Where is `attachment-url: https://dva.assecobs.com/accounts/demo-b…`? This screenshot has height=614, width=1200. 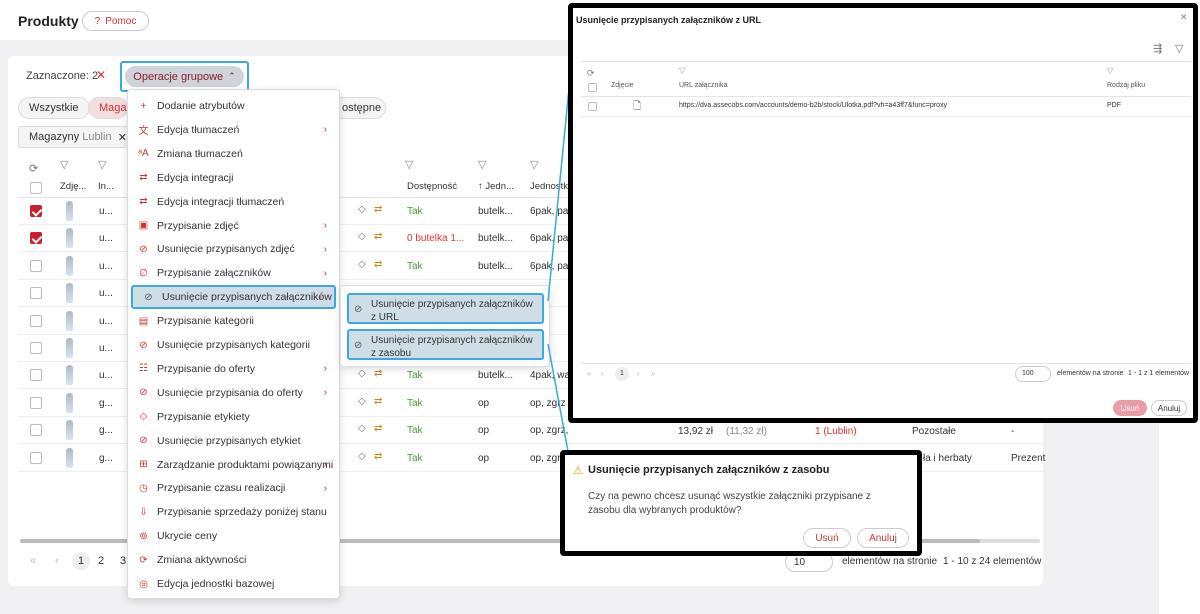
attachment-url: https://dva.assecobs.com/accounts/demo-b… is located at coordinates (813, 105).